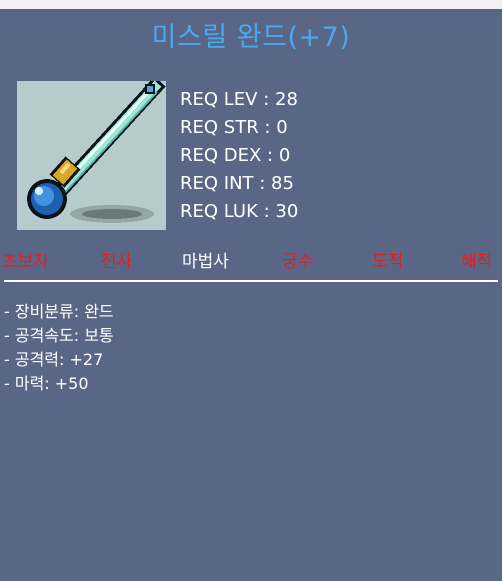  What do you see at coordinates (46, 383) in the screenshot?
I see `stat-magic-attack: - 마력: +50` at bounding box center [46, 383].